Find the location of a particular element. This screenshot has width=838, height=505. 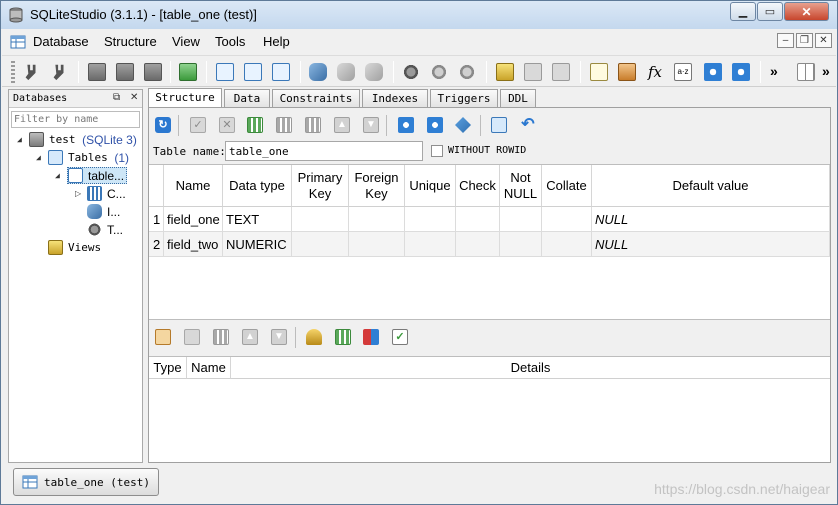

tab-data: Data is located at coordinates (247, 98).